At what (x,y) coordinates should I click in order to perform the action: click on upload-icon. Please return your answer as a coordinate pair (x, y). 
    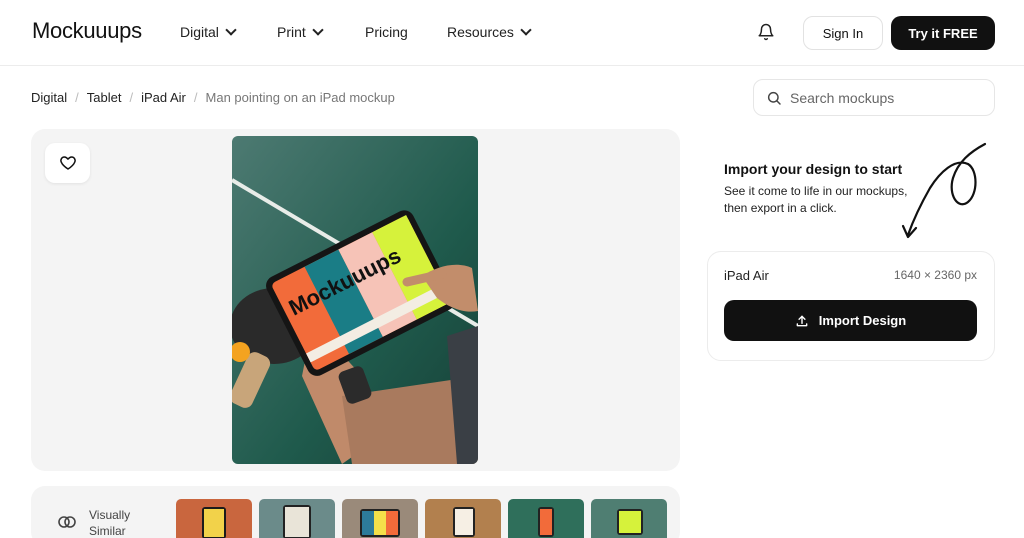
    Looking at the image, I should click on (802, 320).